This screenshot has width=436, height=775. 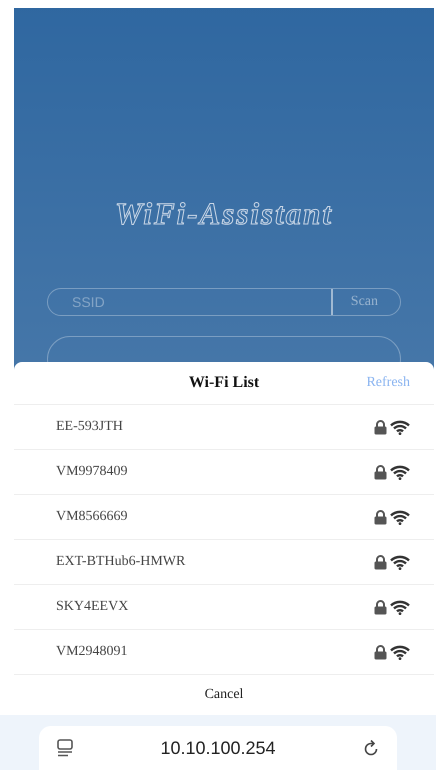 I want to click on address-bar: 10.10.100.254, so click(x=218, y=748).